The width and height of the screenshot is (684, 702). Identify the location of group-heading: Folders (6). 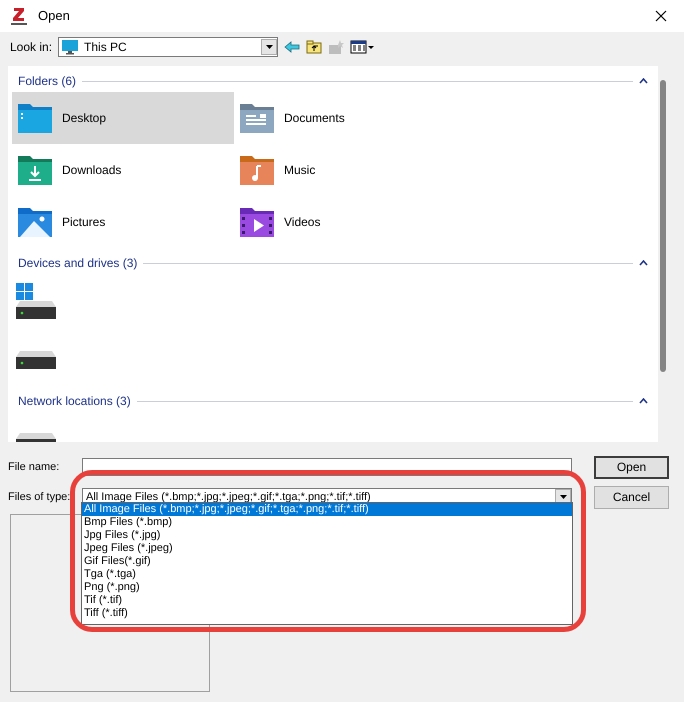
(47, 81).